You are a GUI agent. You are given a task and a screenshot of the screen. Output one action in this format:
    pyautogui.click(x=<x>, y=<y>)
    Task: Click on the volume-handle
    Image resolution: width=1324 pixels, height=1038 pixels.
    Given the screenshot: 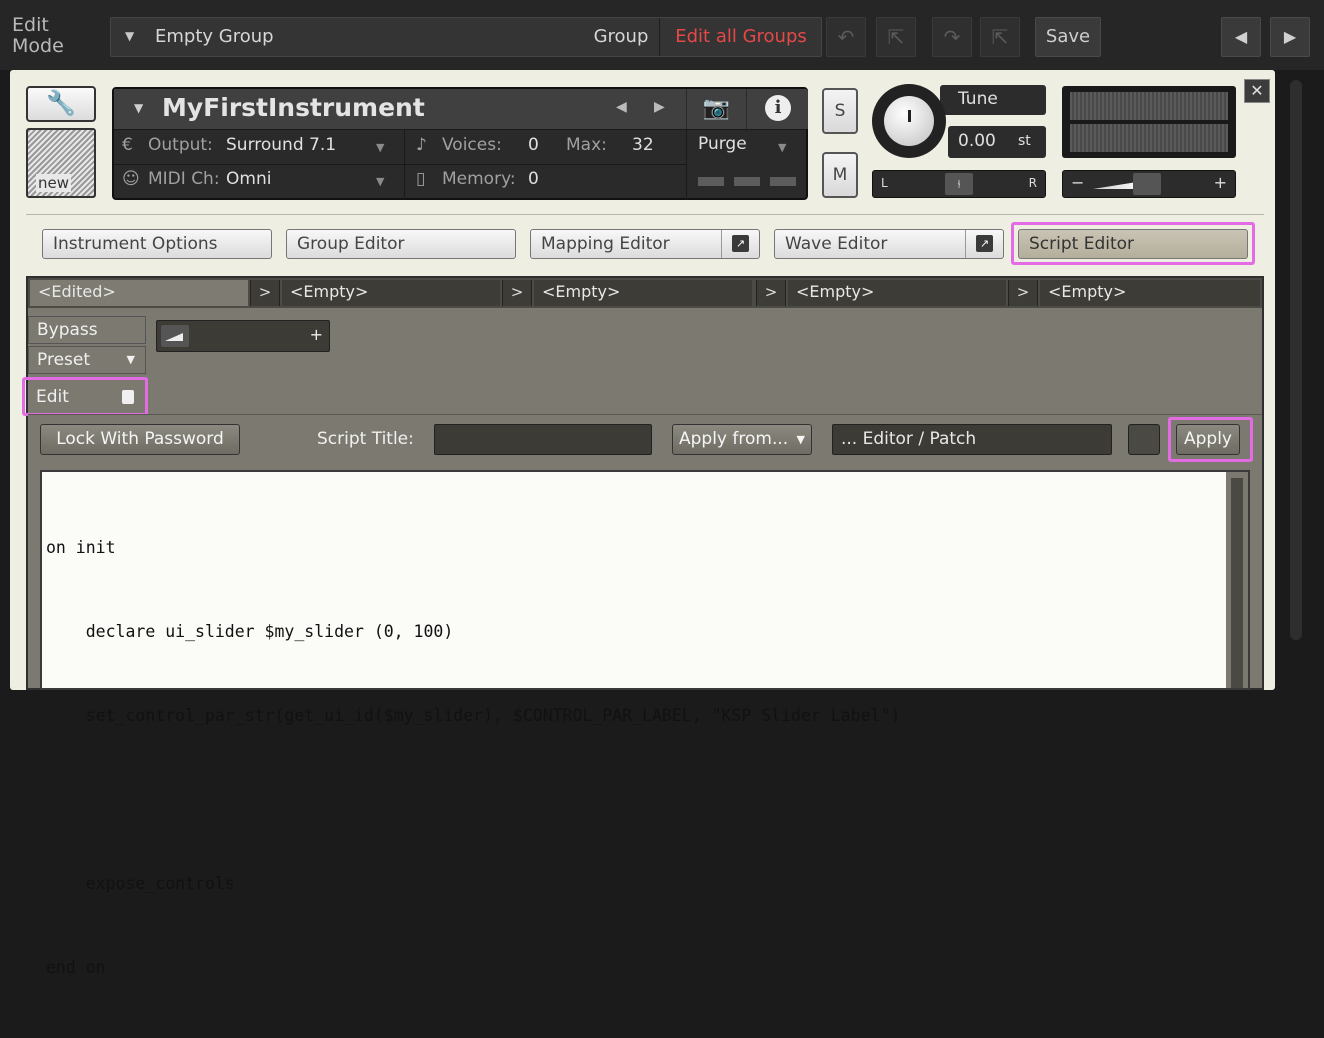 What is the action you would take?
    pyautogui.click(x=1147, y=184)
    